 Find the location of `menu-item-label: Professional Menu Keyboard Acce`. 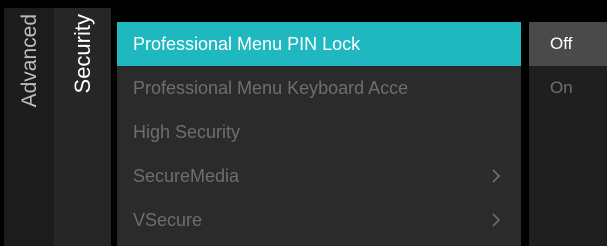

menu-item-label: Professional Menu Keyboard Acce is located at coordinates (271, 87).